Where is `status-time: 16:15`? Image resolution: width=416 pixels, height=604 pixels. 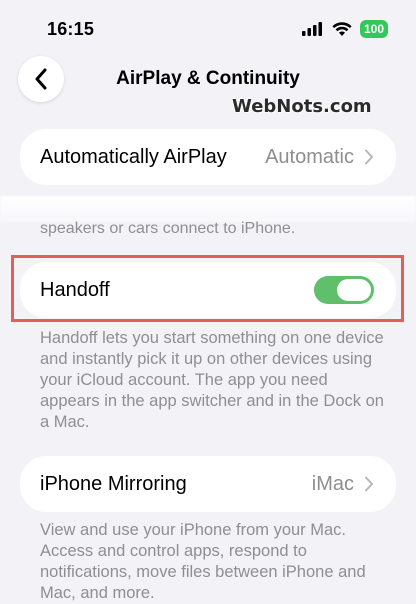
status-time: 16:15 is located at coordinates (71, 29).